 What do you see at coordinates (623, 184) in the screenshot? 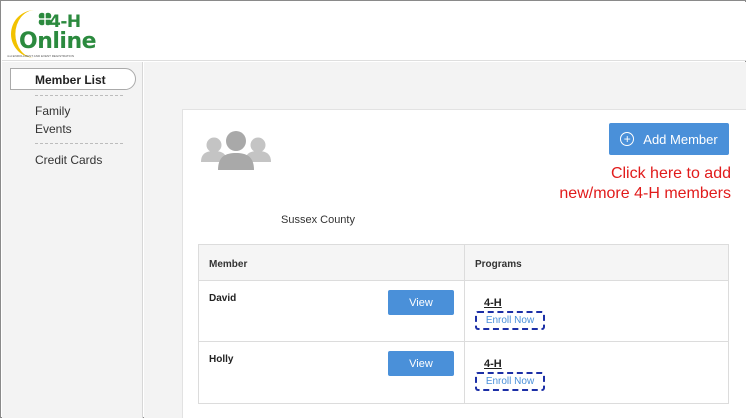
I see `annotation-callout: Click here to add new/more 4-H members` at bounding box center [623, 184].